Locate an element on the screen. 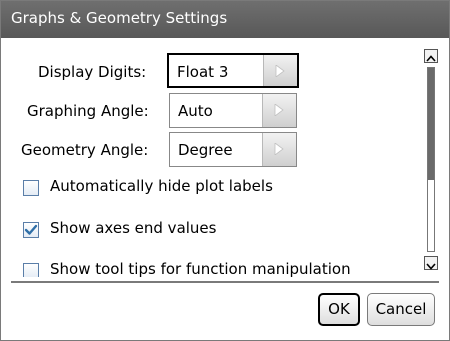 The height and width of the screenshot is (341, 450). chevron-up-icon is located at coordinates (431, 58).